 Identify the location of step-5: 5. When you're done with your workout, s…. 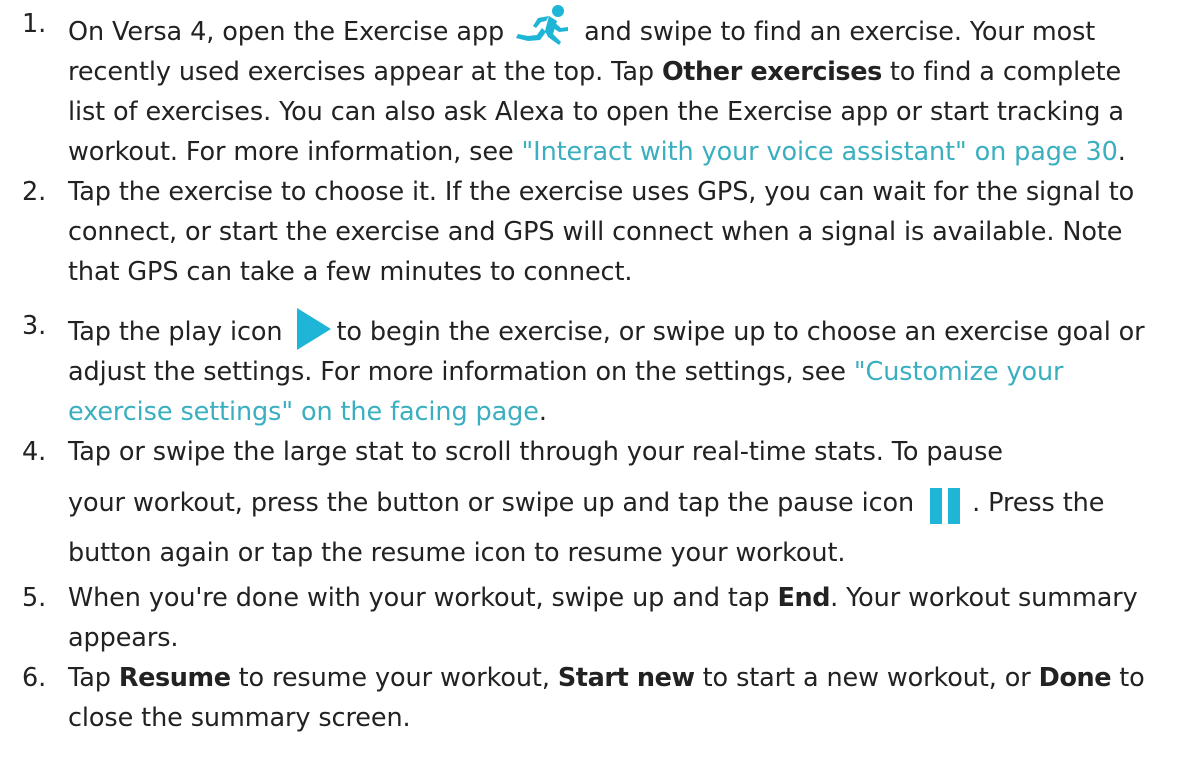
(588, 618).